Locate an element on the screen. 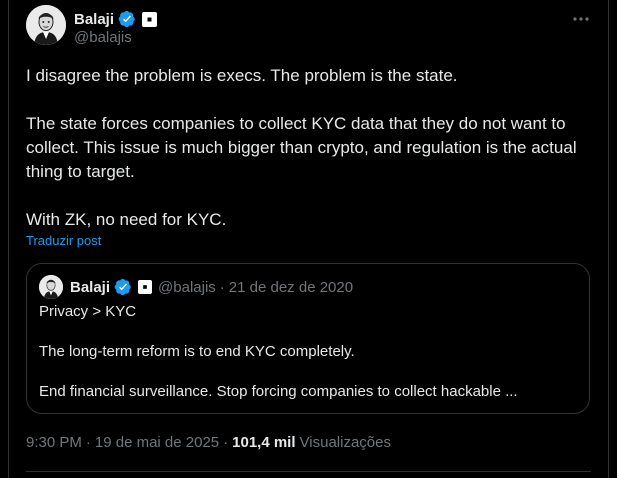  avatar is located at coordinates (46, 25).